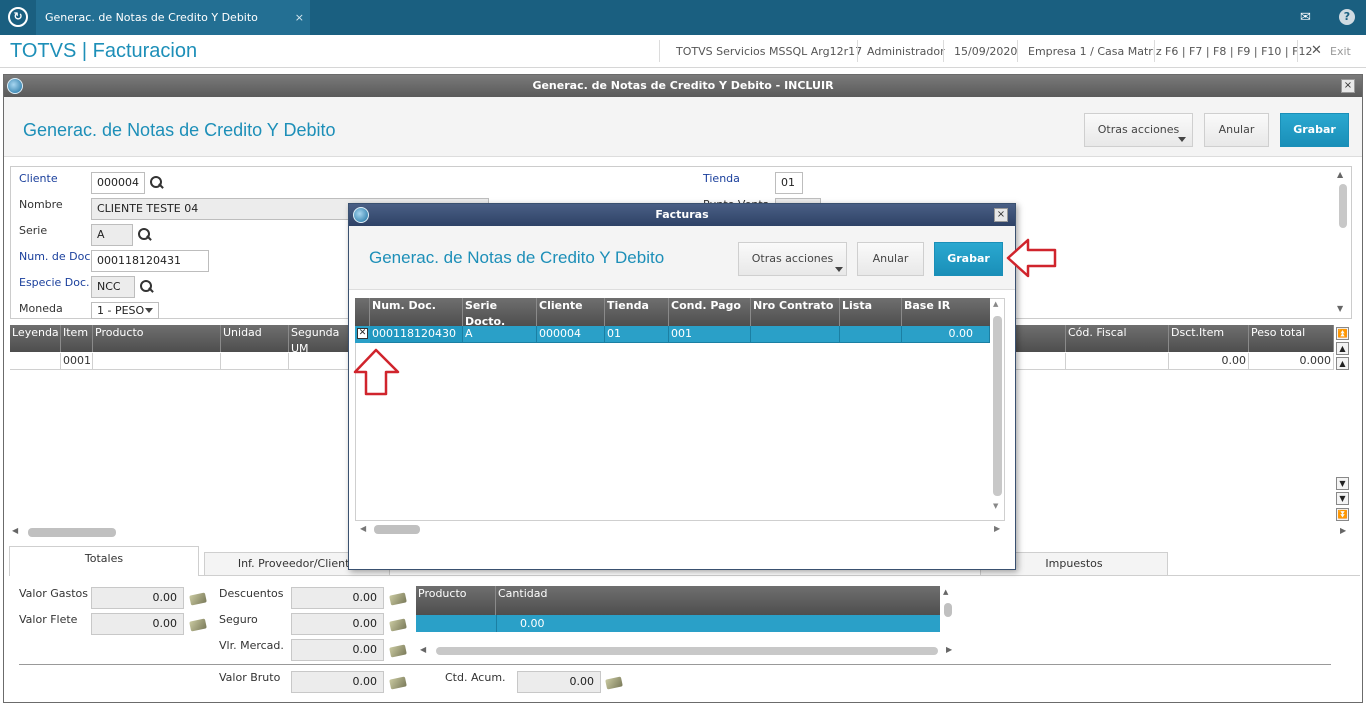 This screenshot has width=1366, height=705. I want to click on dialog-anular-button: Anular, so click(890, 259).